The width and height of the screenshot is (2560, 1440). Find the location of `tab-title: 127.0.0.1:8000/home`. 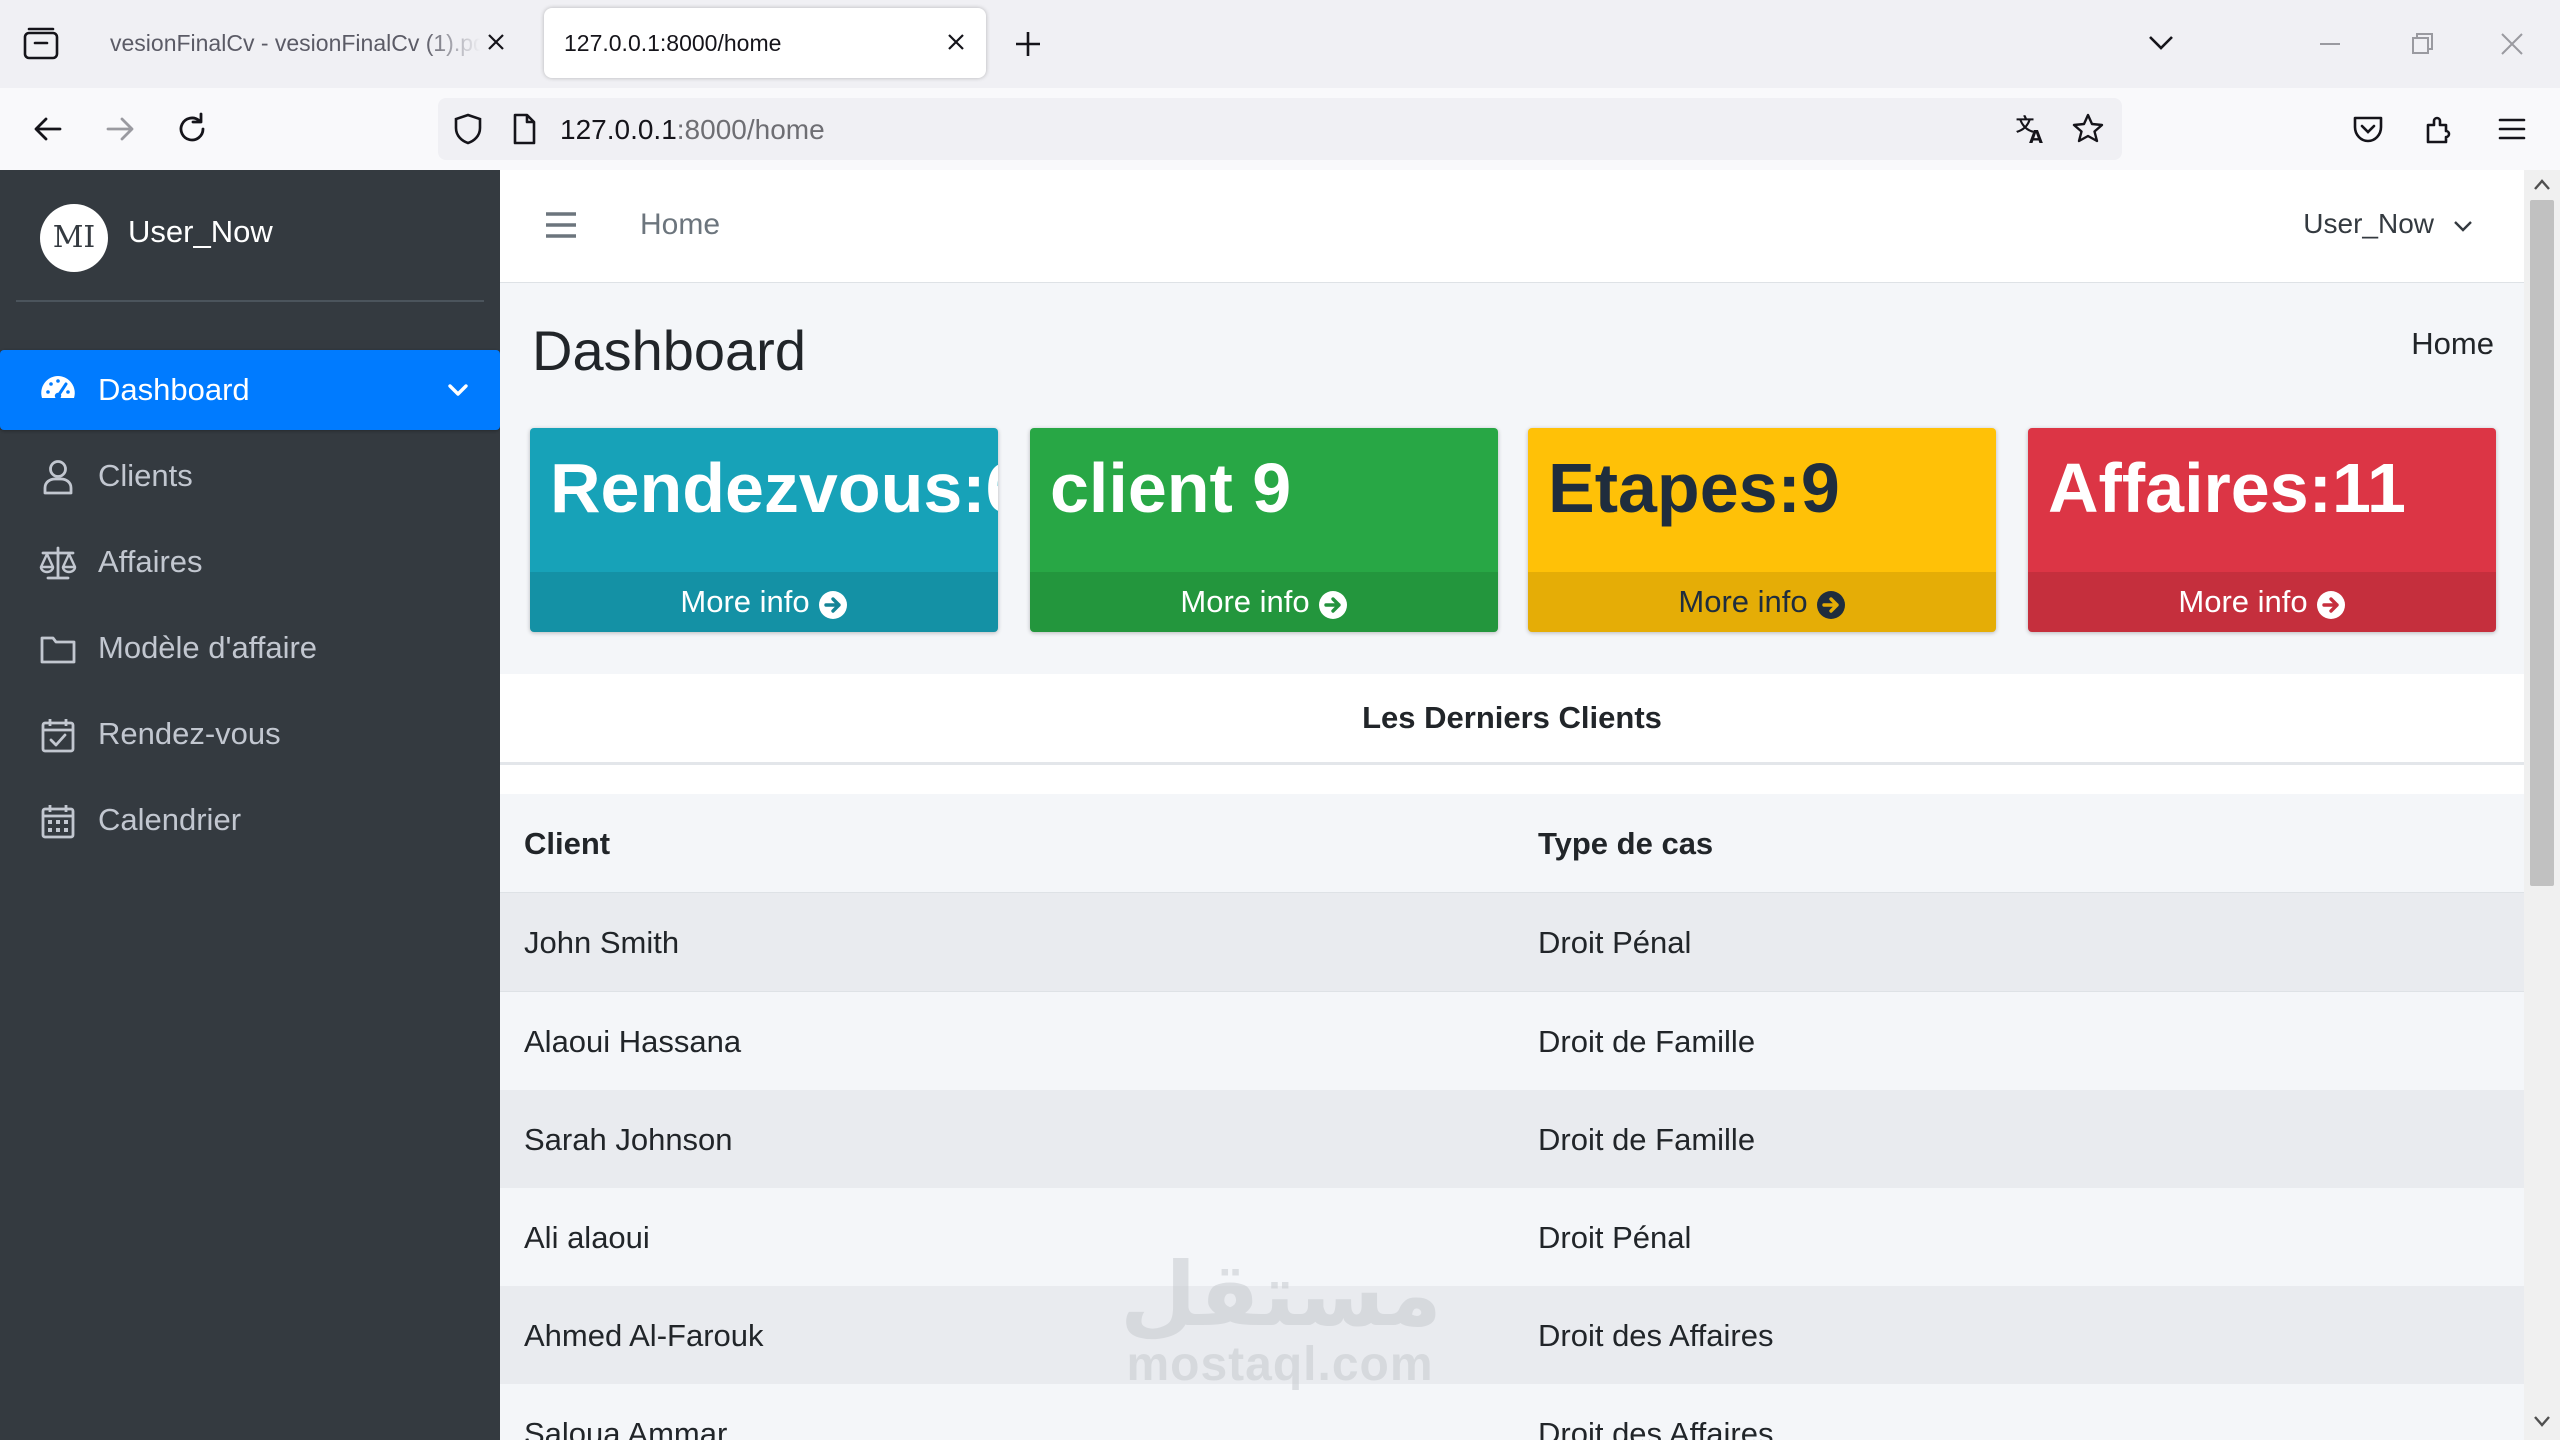

tab-title: 127.0.0.1:8000/home is located at coordinates (673, 43).